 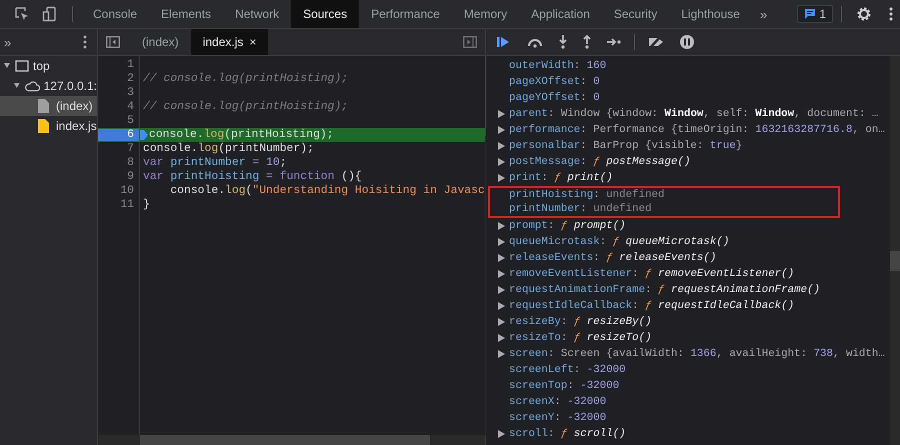 What do you see at coordinates (241, 135) in the screenshot?
I see `code-line: console.log(printHoisting);` at bounding box center [241, 135].